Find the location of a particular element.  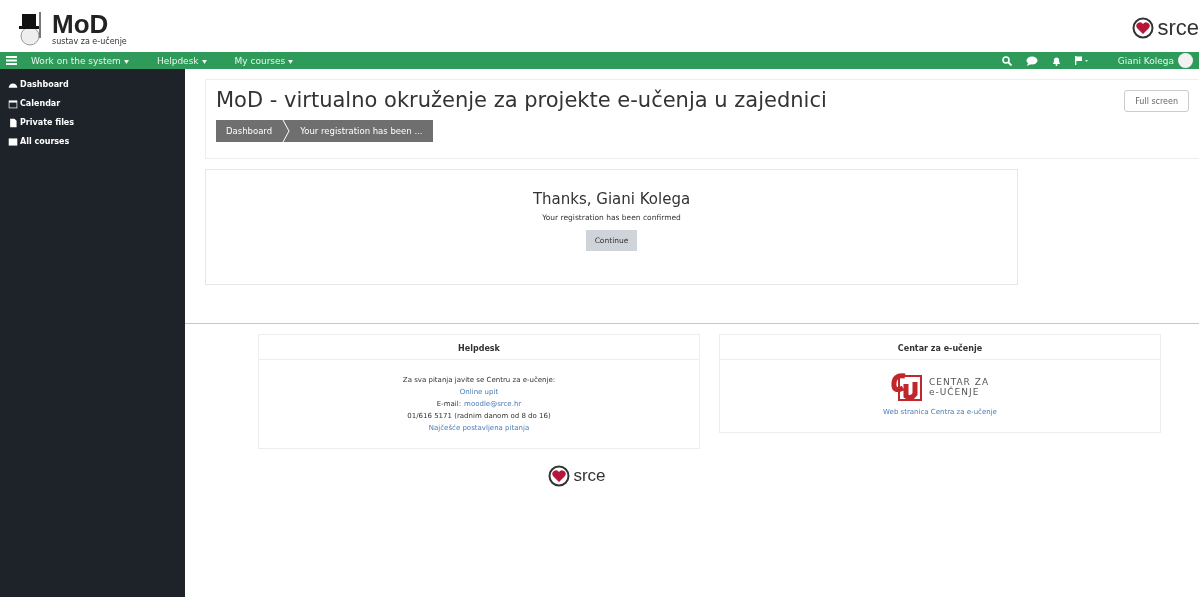

chat-bubble-icon is located at coordinates (1031, 60).